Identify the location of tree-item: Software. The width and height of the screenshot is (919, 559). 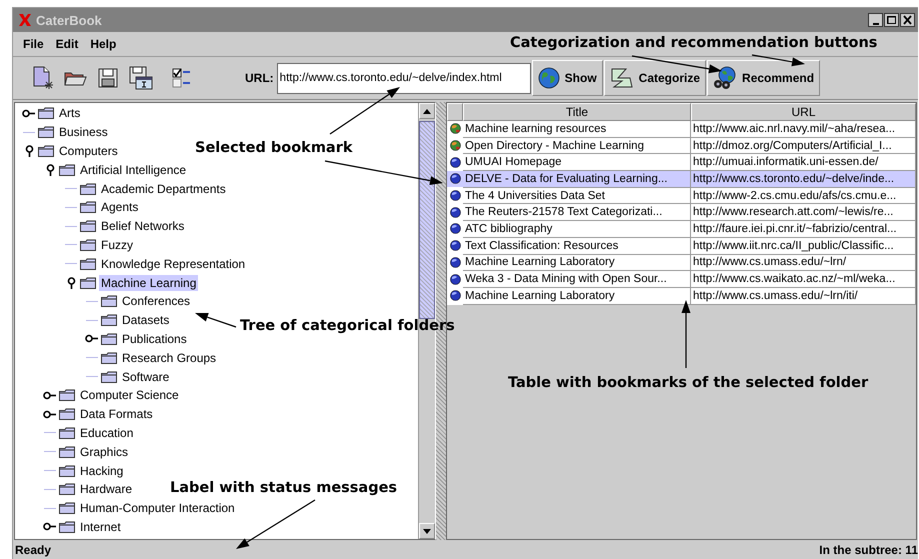
(146, 376).